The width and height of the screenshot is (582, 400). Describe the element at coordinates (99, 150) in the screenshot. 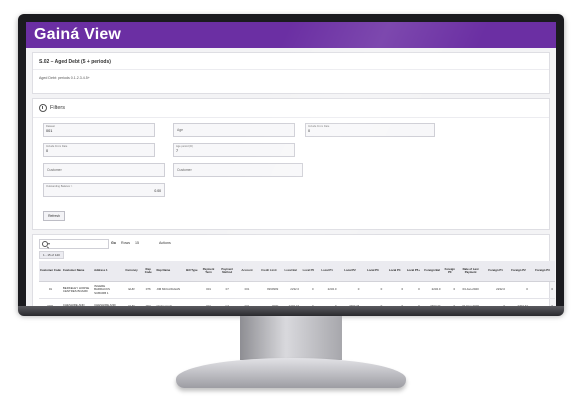

I see `include-from-date-field: Include From Date 0` at that location.